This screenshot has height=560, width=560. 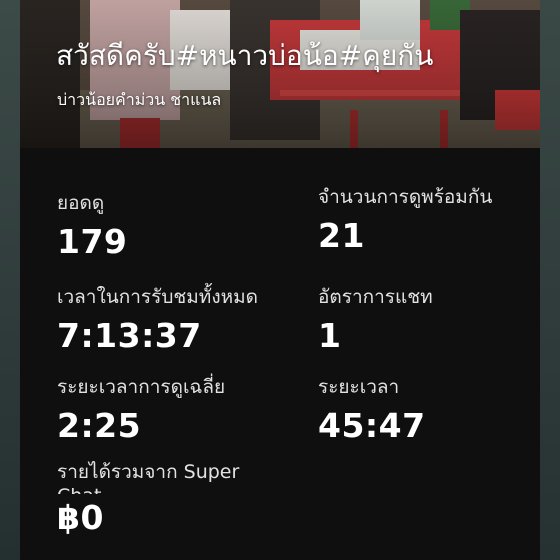 What do you see at coordinates (10, 280) in the screenshot?
I see `background-left-edge` at bounding box center [10, 280].